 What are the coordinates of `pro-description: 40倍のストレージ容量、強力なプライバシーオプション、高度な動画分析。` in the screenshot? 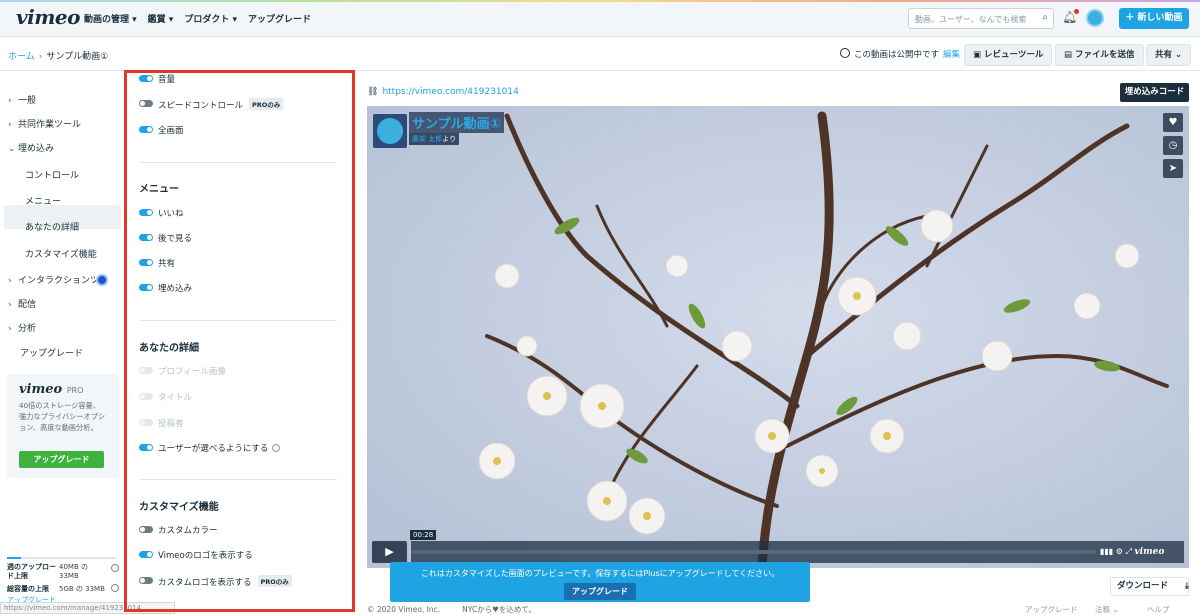 It's located at (62, 416).